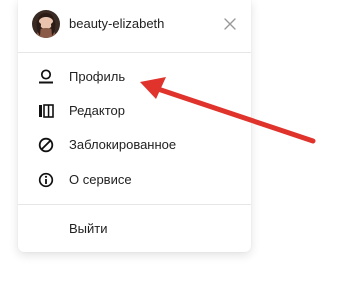 This screenshot has width=337, height=294. What do you see at coordinates (134, 111) in the screenshot?
I see `menu-item-editor: Редактор` at bounding box center [134, 111].